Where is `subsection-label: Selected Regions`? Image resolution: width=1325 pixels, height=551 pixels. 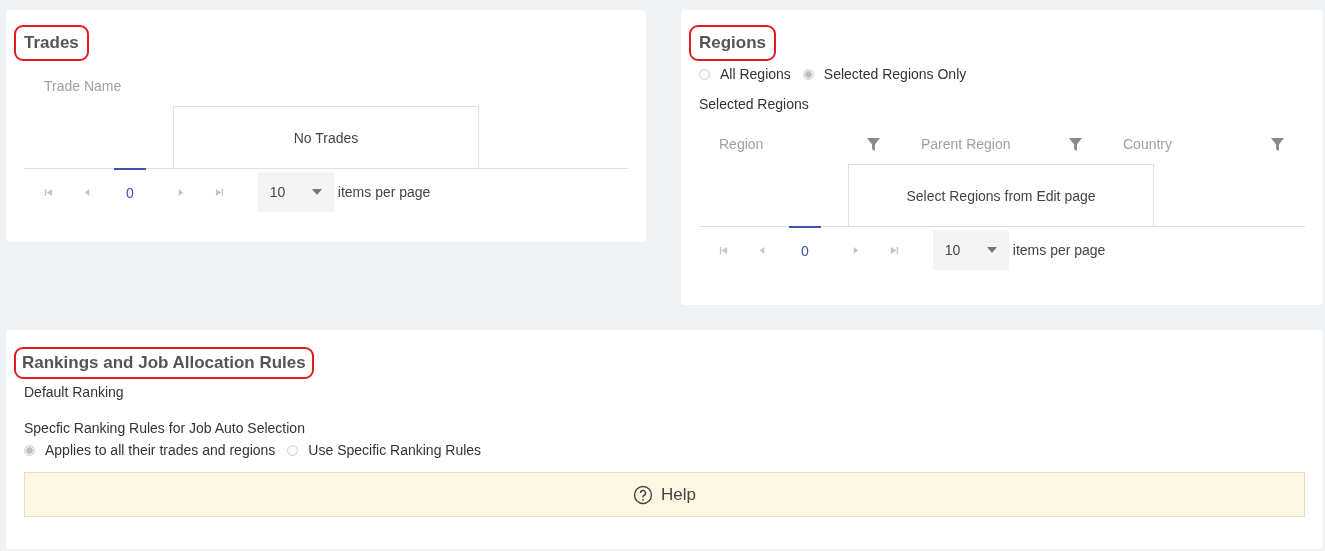
subsection-label: Selected Regions is located at coordinates (754, 104).